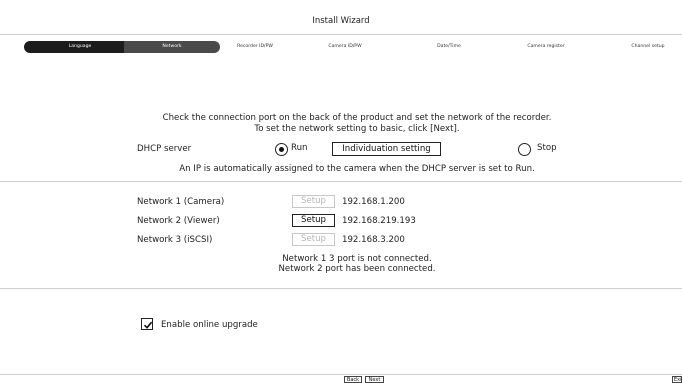 Image resolution: width=682 pixels, height=383 pixels. What do you see at coordinates (386, 149) in the screenshot?
I see `individuation-setting-button: Individuation setting` at bounding box center [386, 149].